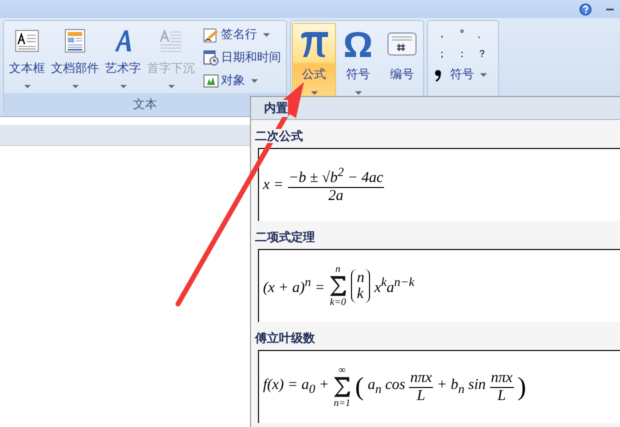 The width and height of the screenshot is (620, 427). I want to click on symbol-button: ：, so click(462, 54).